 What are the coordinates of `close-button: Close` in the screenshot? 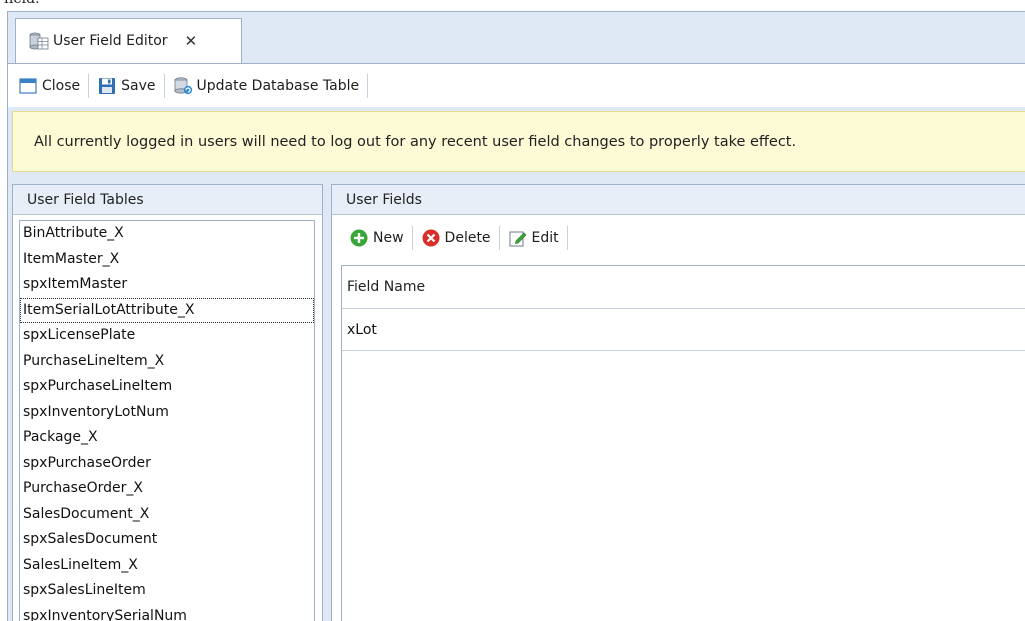 It's located at (49, 86).